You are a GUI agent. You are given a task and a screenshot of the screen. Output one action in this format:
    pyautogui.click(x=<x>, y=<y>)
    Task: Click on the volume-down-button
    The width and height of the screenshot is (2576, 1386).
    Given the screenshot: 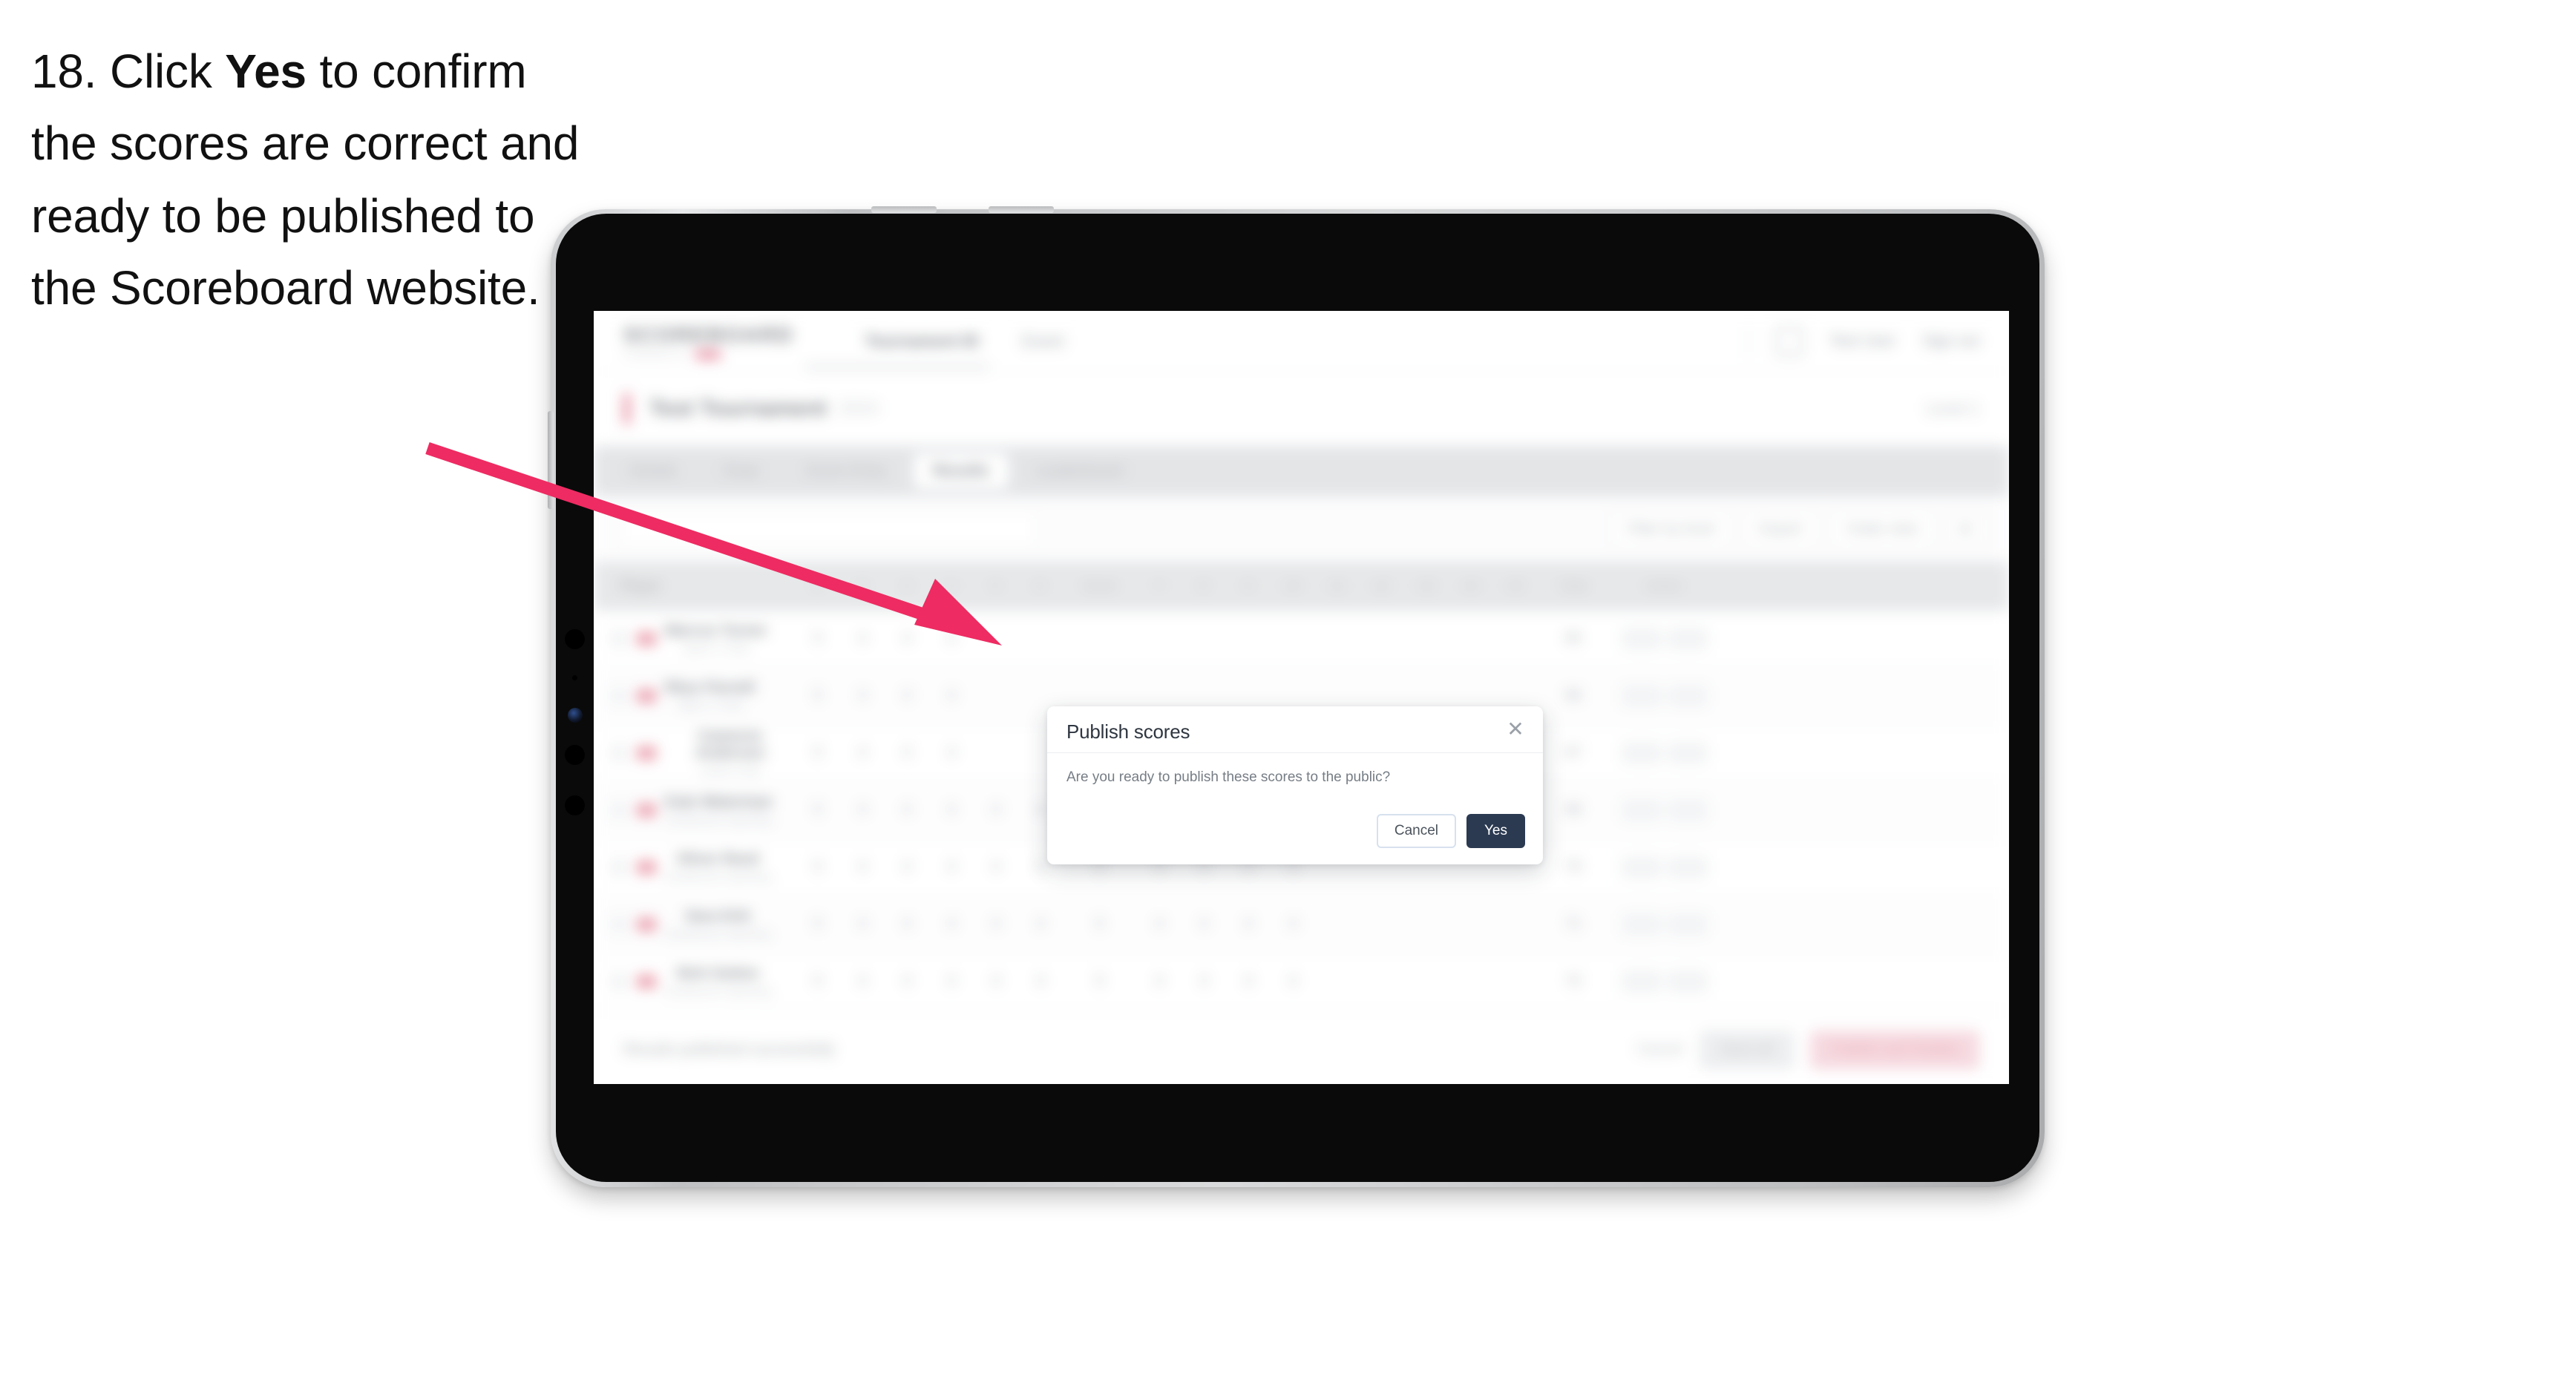 What is the action you would take?
    pyautogui.click(x=1021, y=209)
    